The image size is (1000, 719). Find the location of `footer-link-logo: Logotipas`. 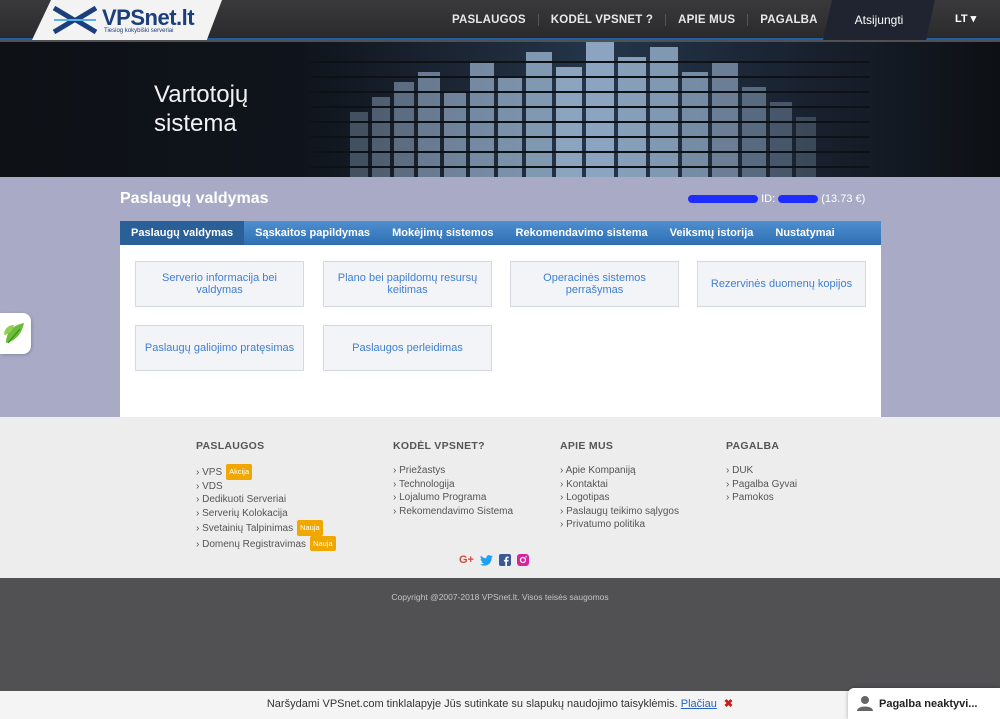

footer-link-logo: Logotipas is located at coordinates (619, 498).